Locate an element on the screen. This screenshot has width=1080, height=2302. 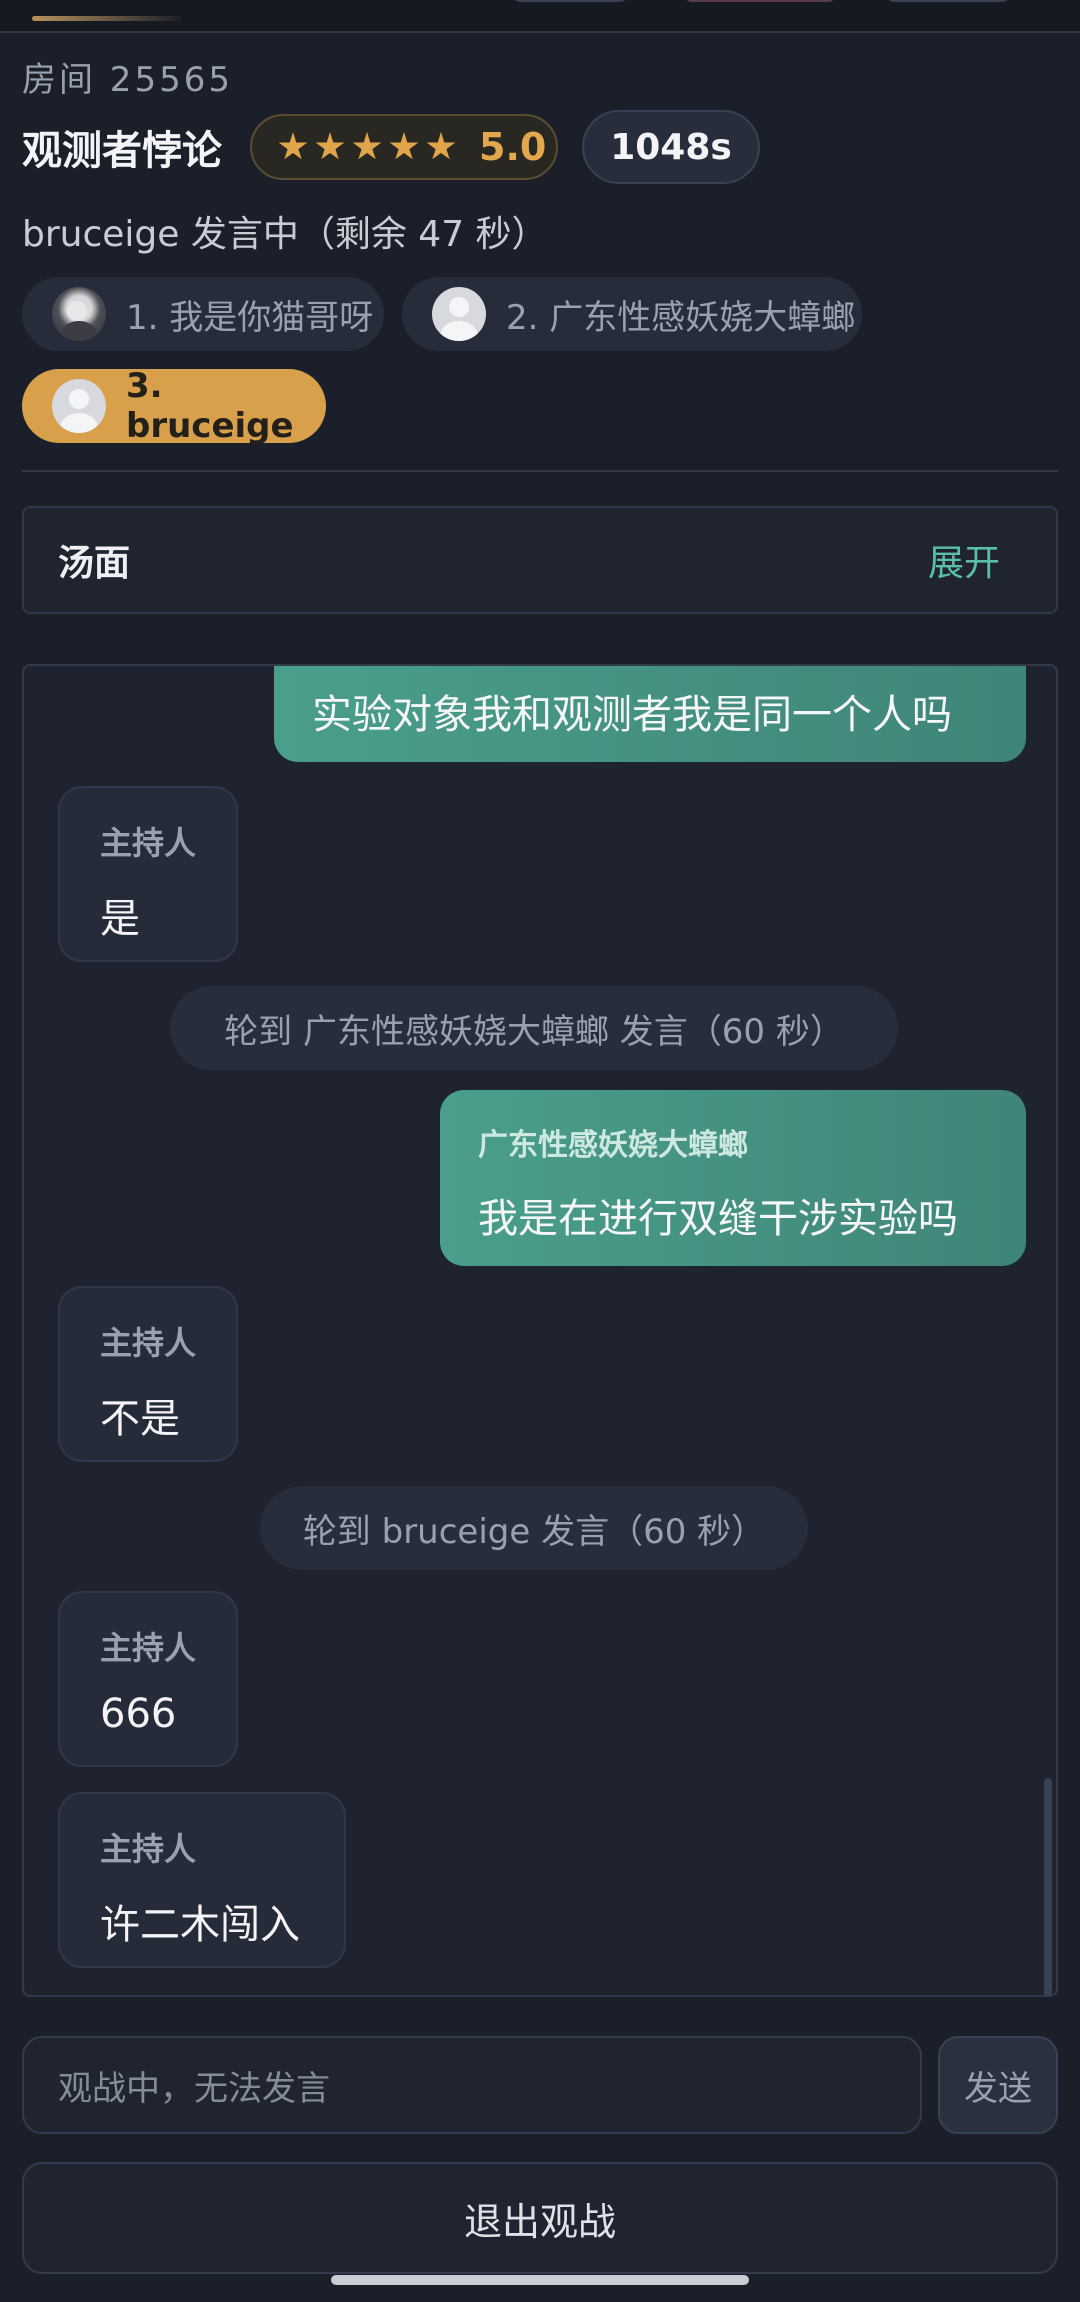
elapsed-timer: 1048s is located at coordinates (671, 147).